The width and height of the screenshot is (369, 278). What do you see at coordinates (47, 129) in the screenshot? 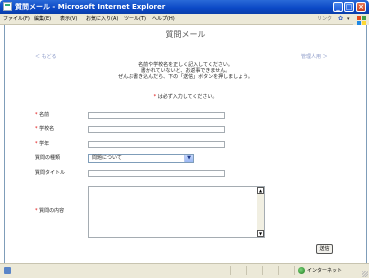
I see `school-label-text: 学校名` at bounding box center [47, 129].